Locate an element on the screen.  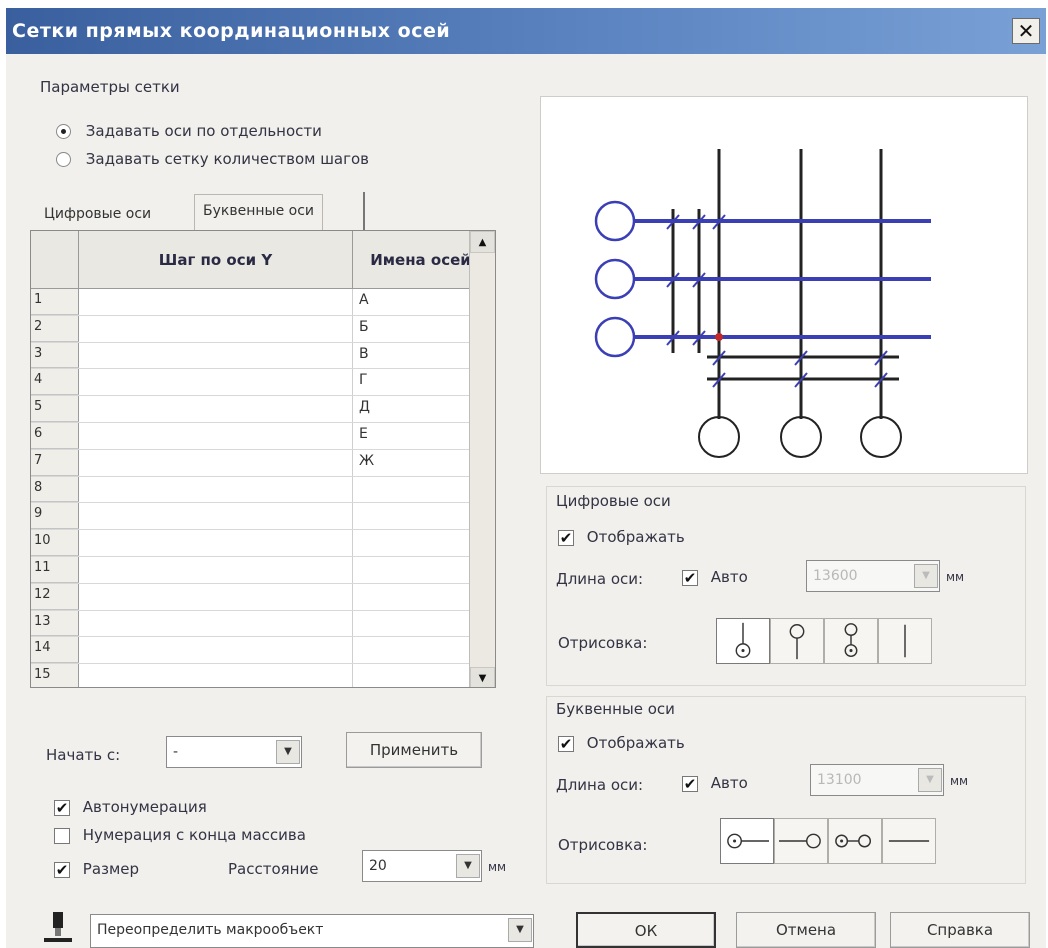
table-row: 10 is located at coordinates (260, 543).